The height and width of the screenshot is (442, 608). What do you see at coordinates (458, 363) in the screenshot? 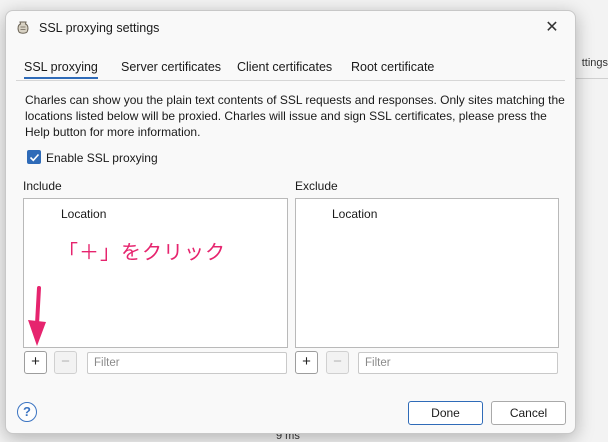
I see `exclude-filter-input` at bounding box center [458, 363].